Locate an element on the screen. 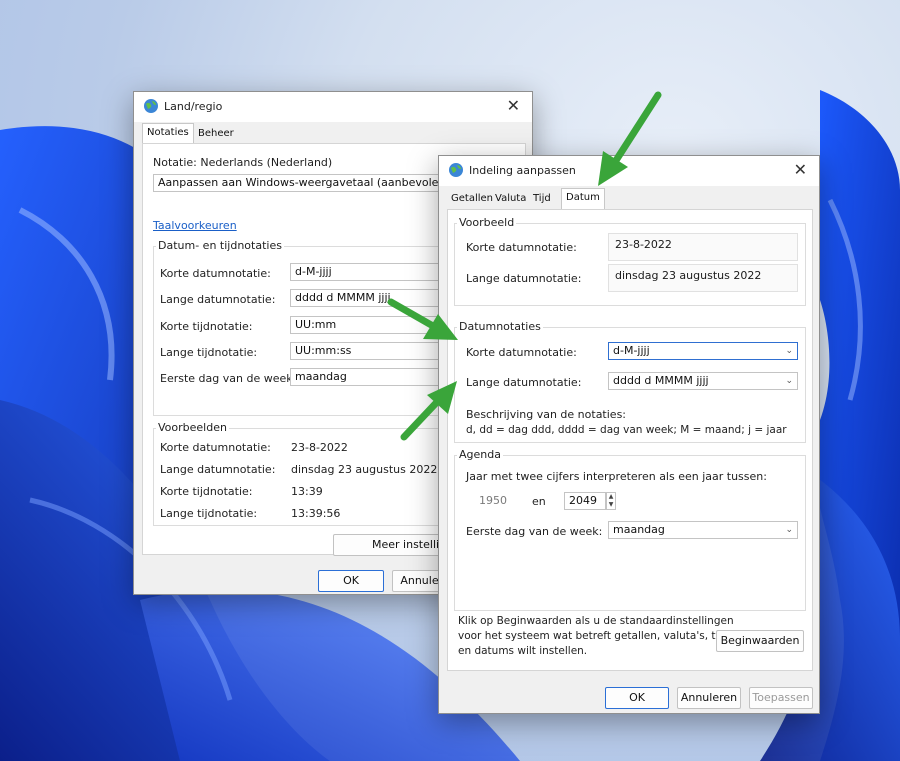 The width and height of the screenshot is (900, 761). group-title: Datum- en tijdnotaties is located at coordinates (220, 245).